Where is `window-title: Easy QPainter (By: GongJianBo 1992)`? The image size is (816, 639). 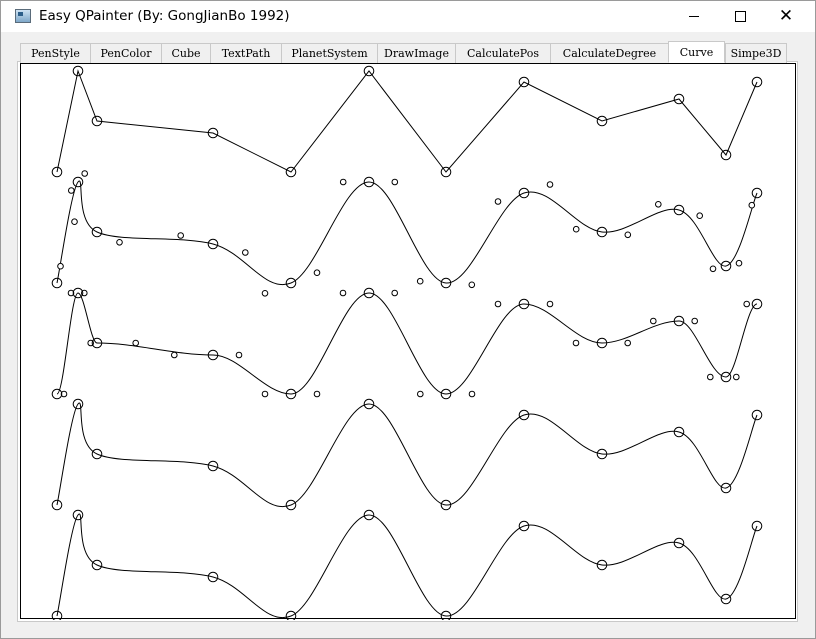 window-title: Easy QPainter (By: GongJianBo 1992) is located at coordinates (164, 16).